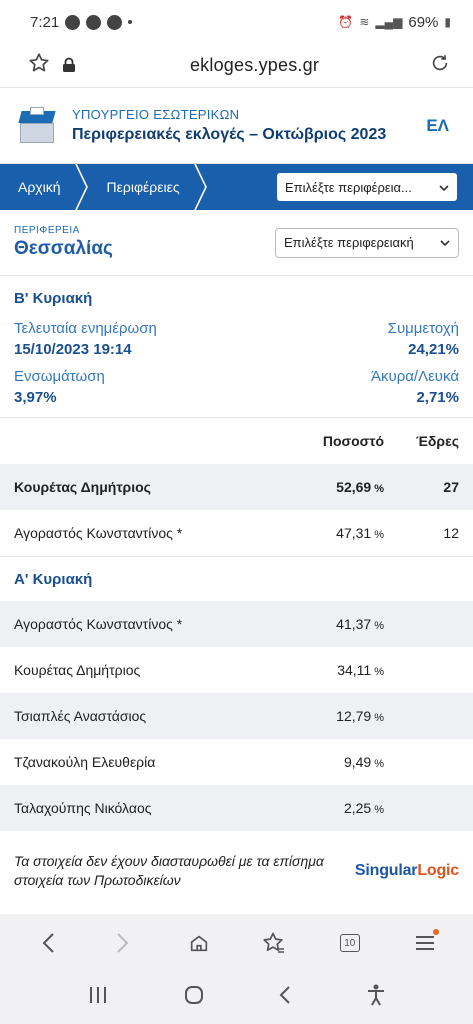 The height and width of the screenshot is (1024, 473). I want to click on table-row: Τζανακούλη Ελευθερία 9,49%, so click(236, 762).